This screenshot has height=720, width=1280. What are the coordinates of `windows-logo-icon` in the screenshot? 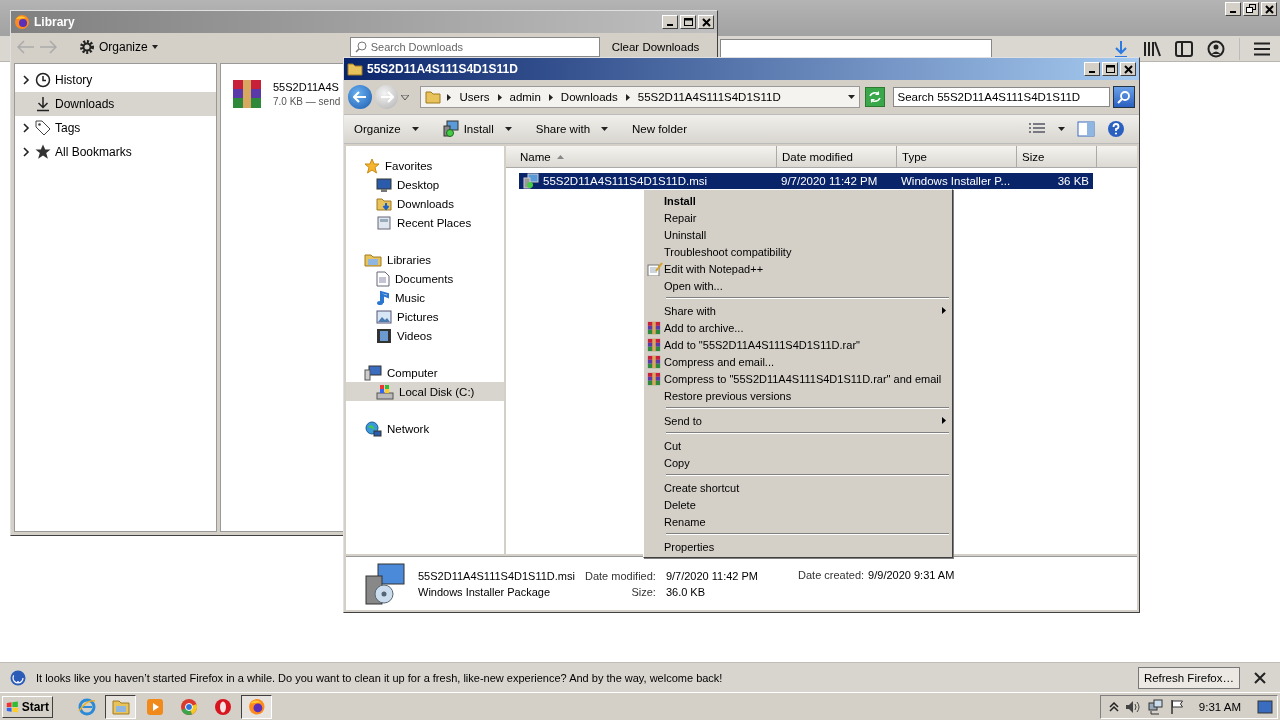 It's located at (12, 706).